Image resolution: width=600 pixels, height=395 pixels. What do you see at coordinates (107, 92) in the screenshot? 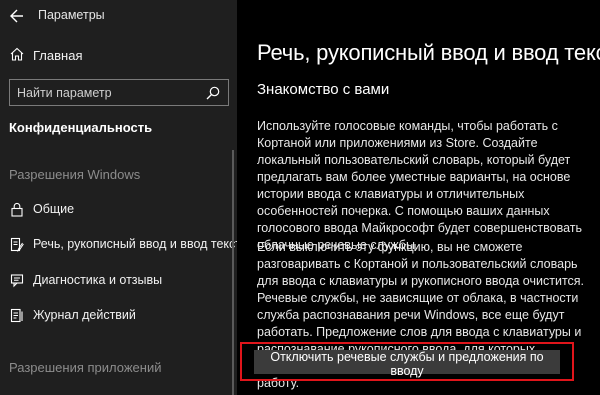
I see `search-input` at bounding box center [107, 92].